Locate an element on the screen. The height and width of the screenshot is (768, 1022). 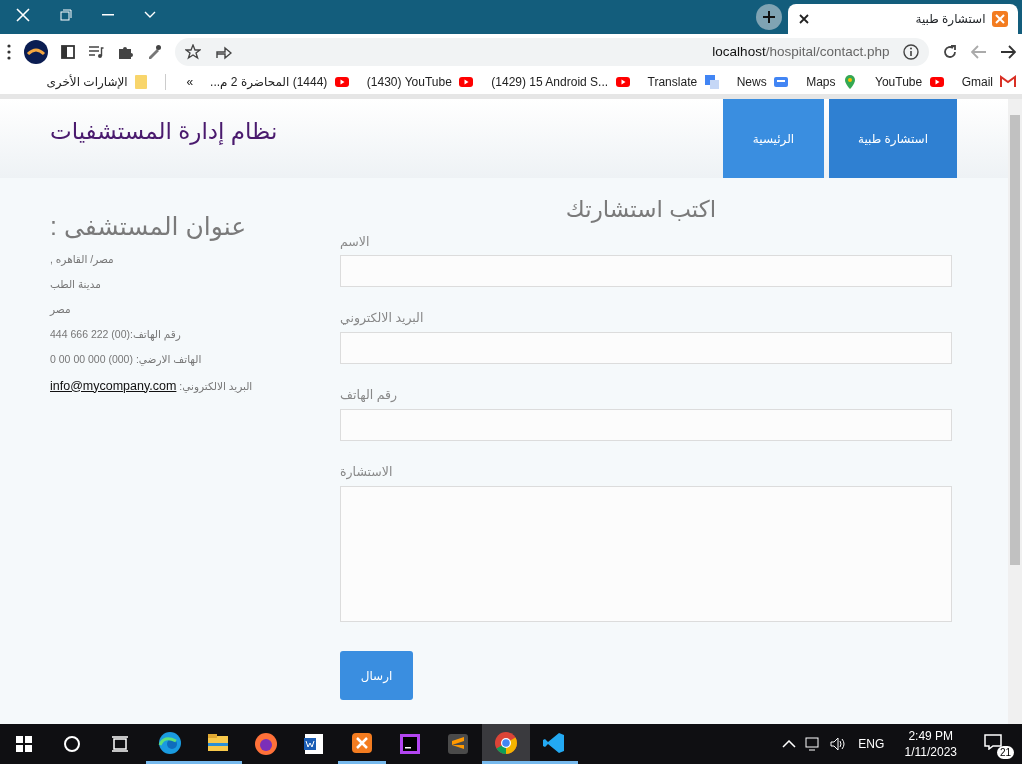
address-line: رقم الهاتف:(00) 222 666 444 is located at coordinates (116, 334).